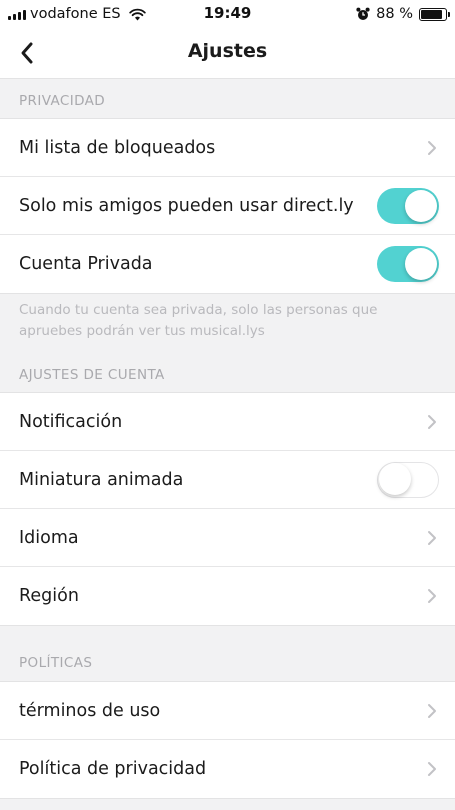 This screenshot has height=810, width=455. I want to click on battery-icon, so click(434, 14).